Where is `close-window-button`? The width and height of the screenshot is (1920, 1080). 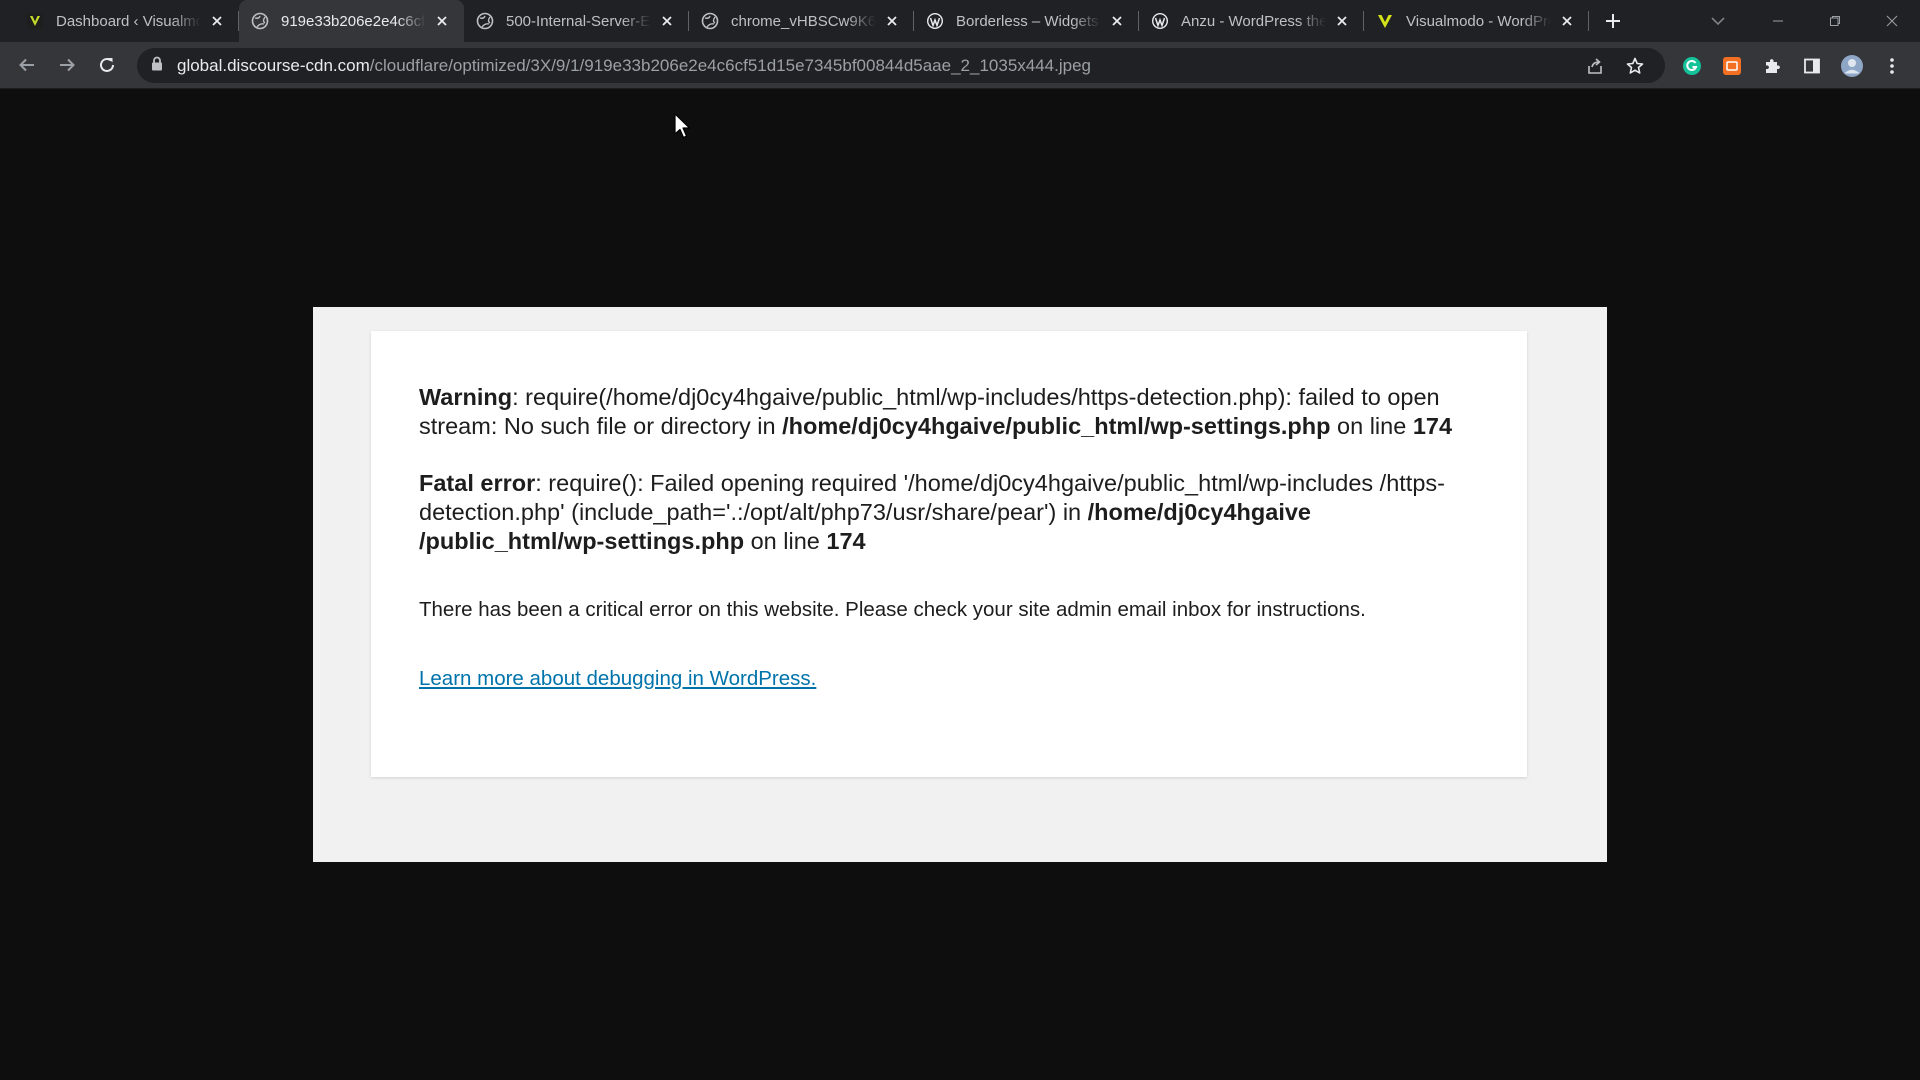
close-window-button is located at coordinates (1891, 21).